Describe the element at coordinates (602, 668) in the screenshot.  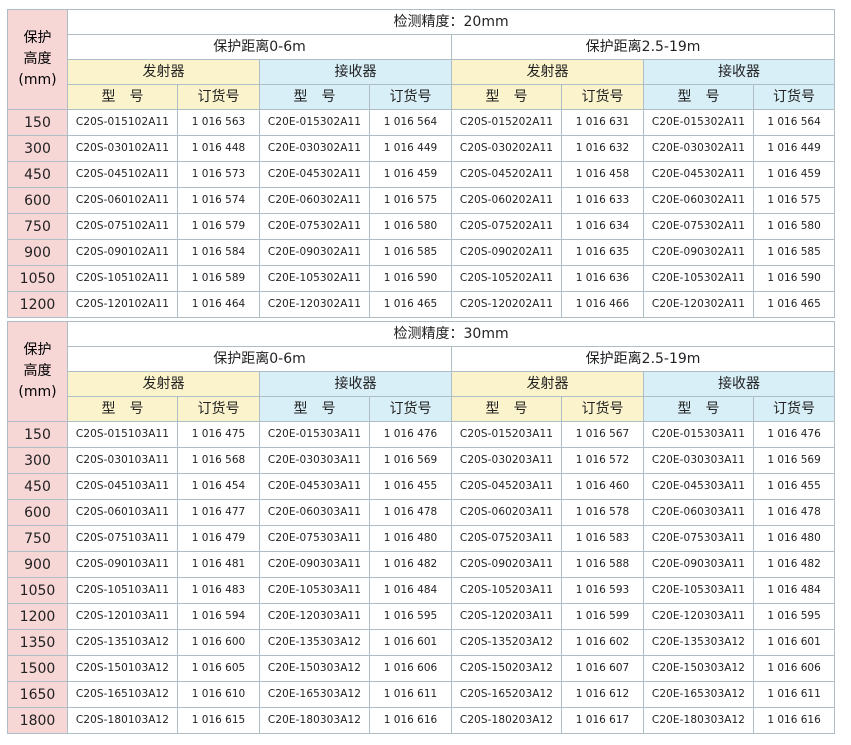
I see `emitter-order-cell: 1 016 607` at that location.